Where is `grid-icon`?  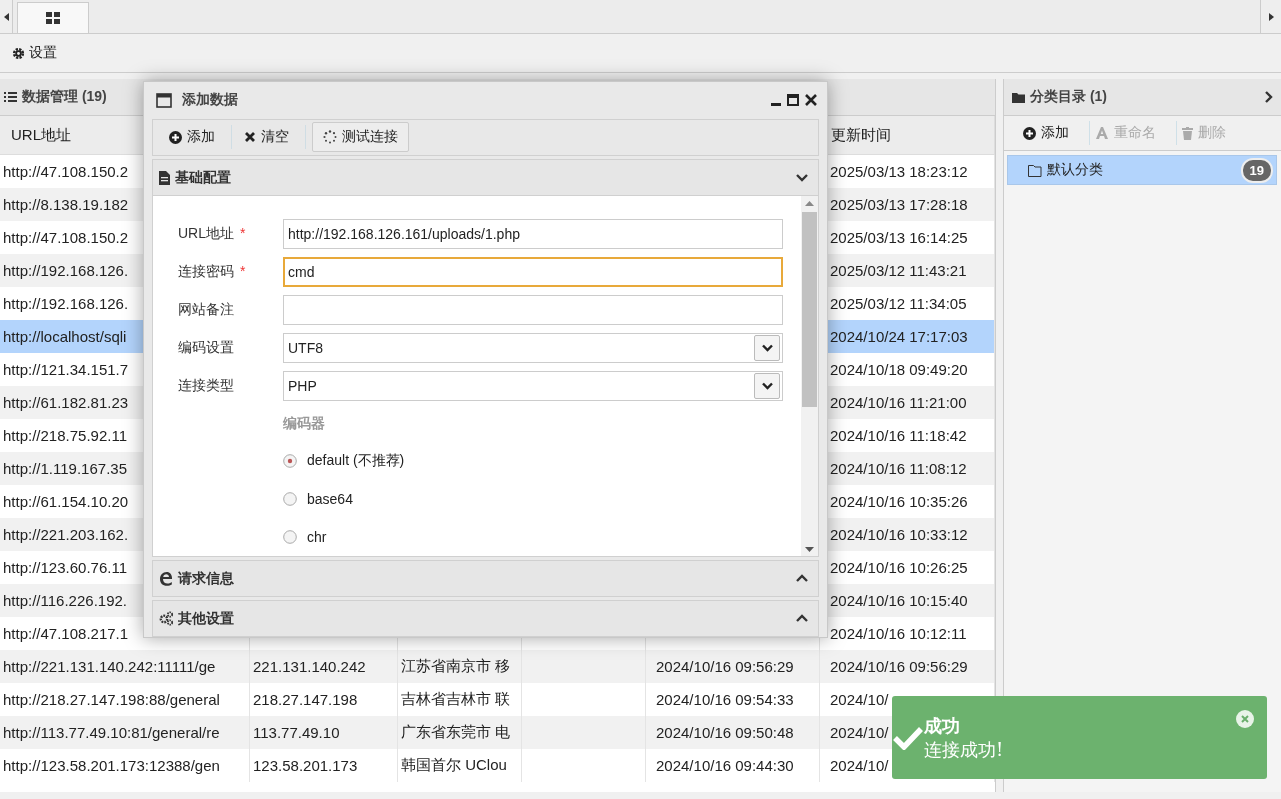
grid-icon is located at coordinates (53, 18).